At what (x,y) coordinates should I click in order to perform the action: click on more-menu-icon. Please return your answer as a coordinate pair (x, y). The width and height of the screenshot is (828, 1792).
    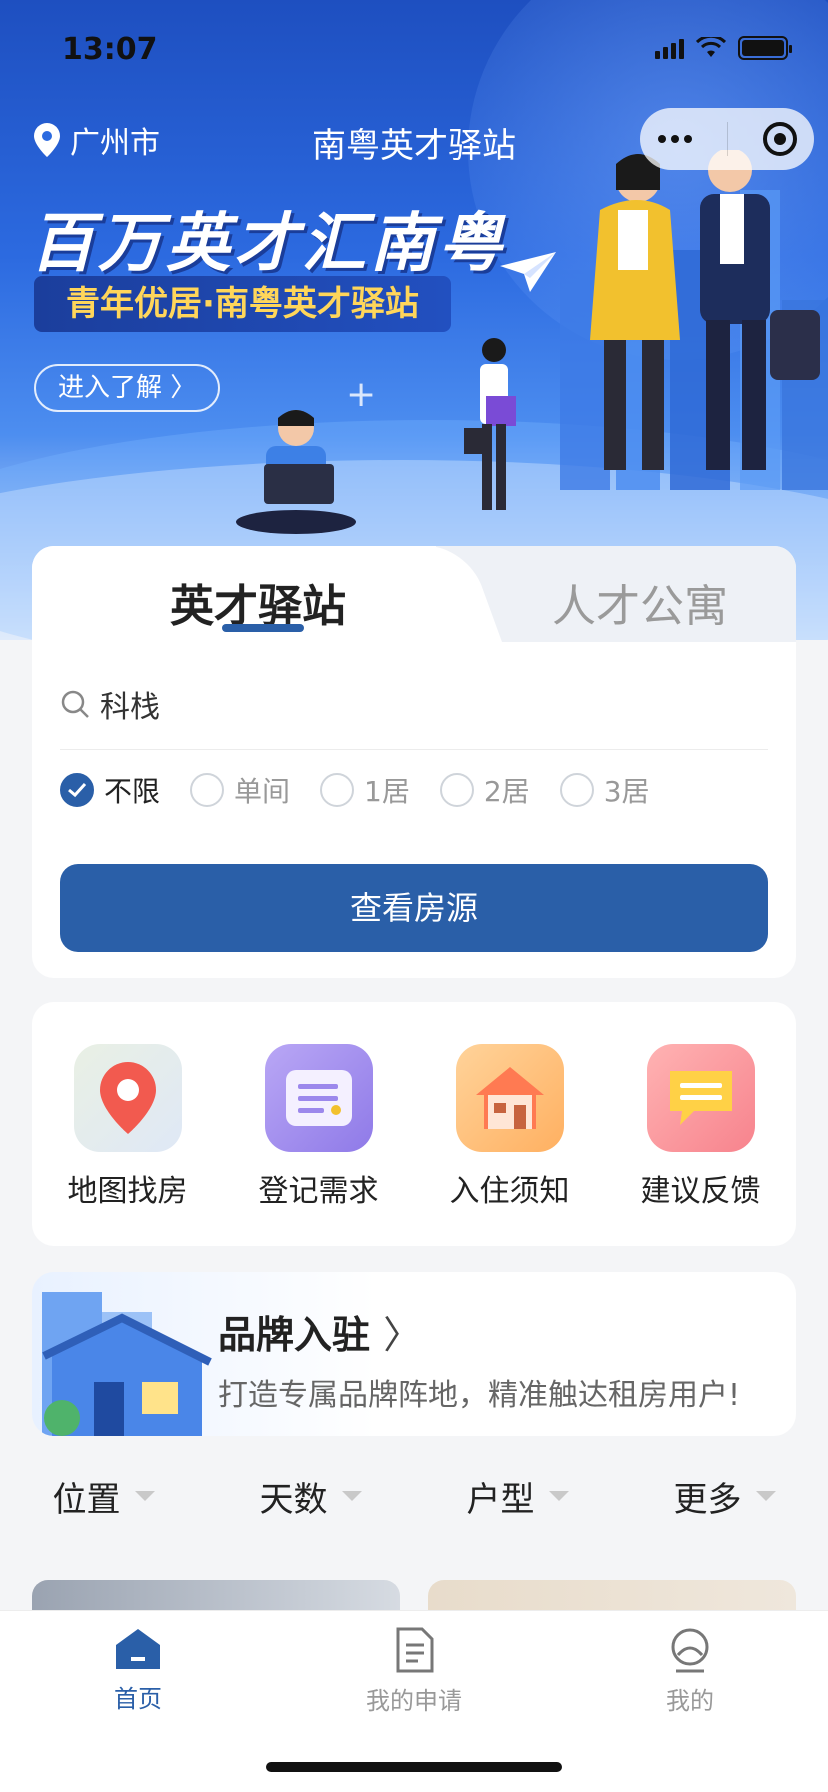
    Looking at the image, I should click on (674, 139).